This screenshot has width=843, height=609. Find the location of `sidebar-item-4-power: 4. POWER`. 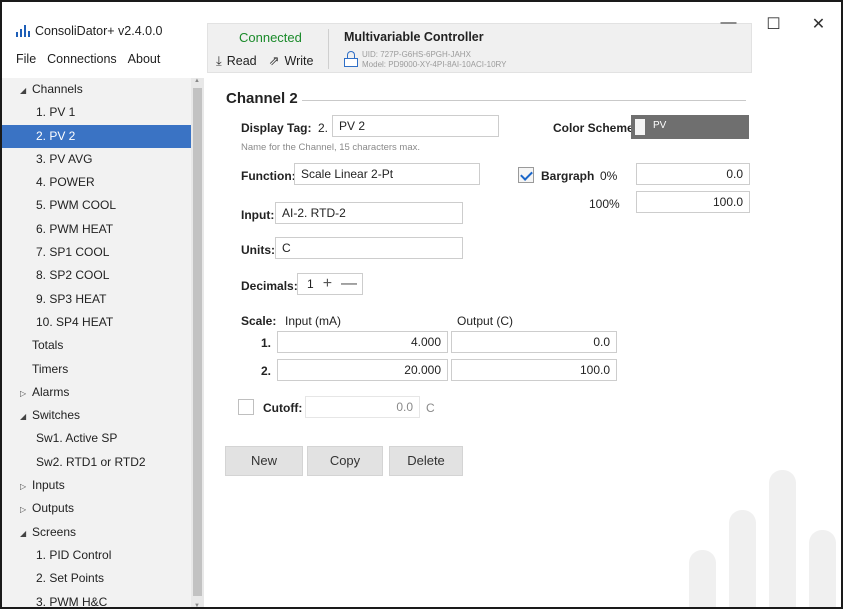

sidebar-item-4-power: 4. POWER is located at coordinates (103, 182).